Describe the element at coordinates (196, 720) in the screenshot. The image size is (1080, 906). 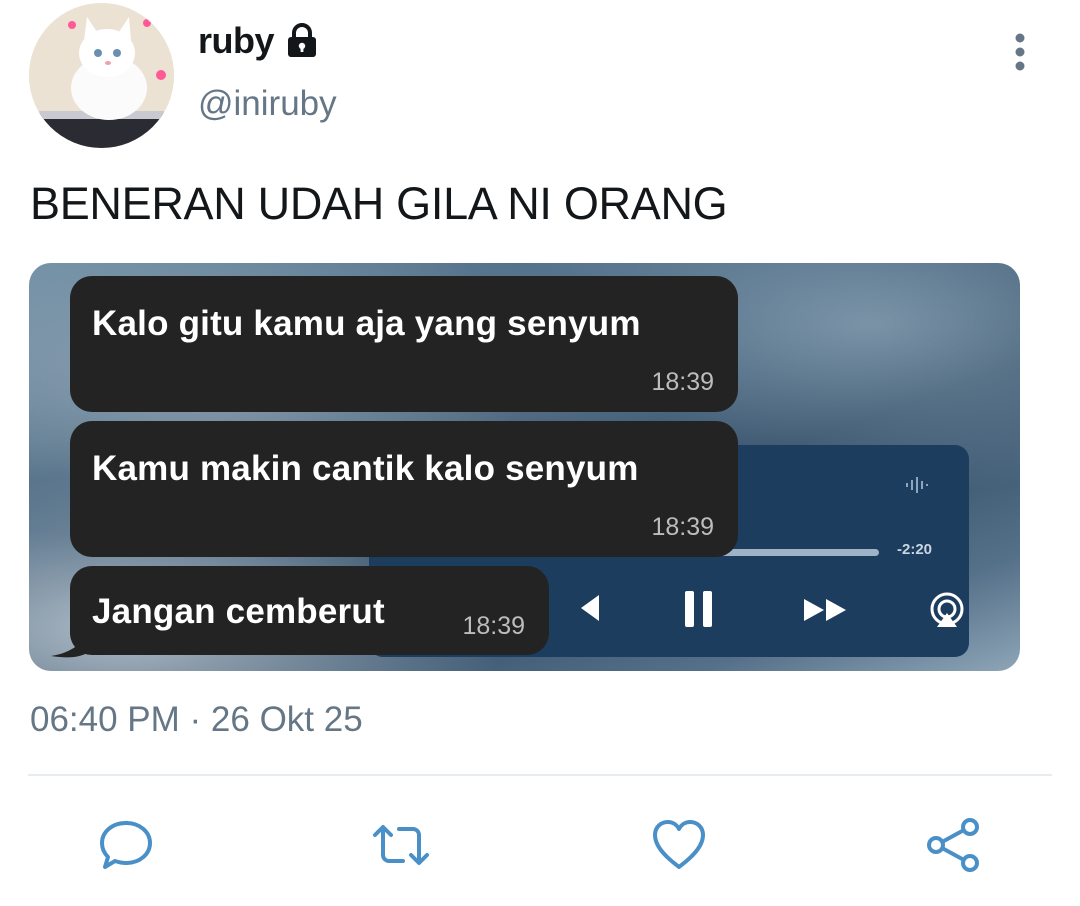
I see `tweet-timestamp: 06:40 PM · 26 Okt 25` at that location.